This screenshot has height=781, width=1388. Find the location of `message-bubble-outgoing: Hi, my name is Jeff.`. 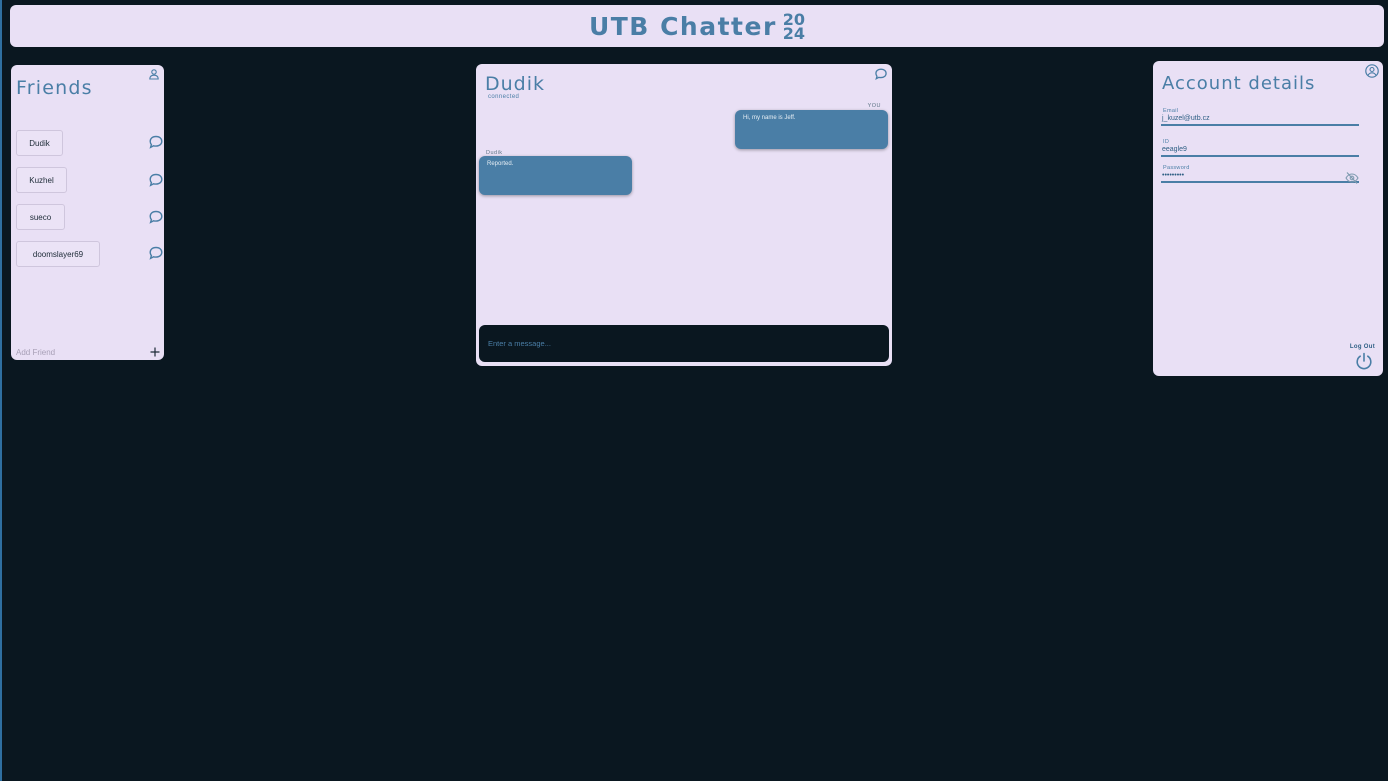

message-bubble-outgoing: Hi, my name is Jeff. is located at coordinates (811, 129).